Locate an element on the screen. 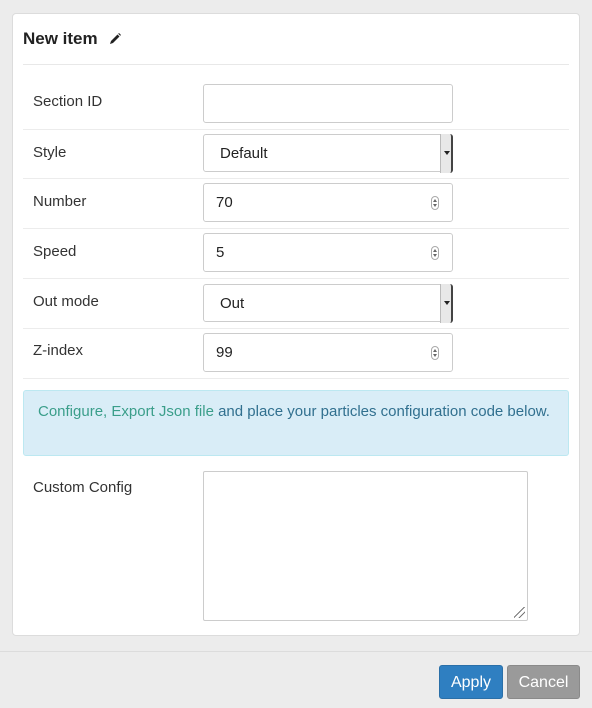  z-index-value: 99 is located at coordinates (224, 352).